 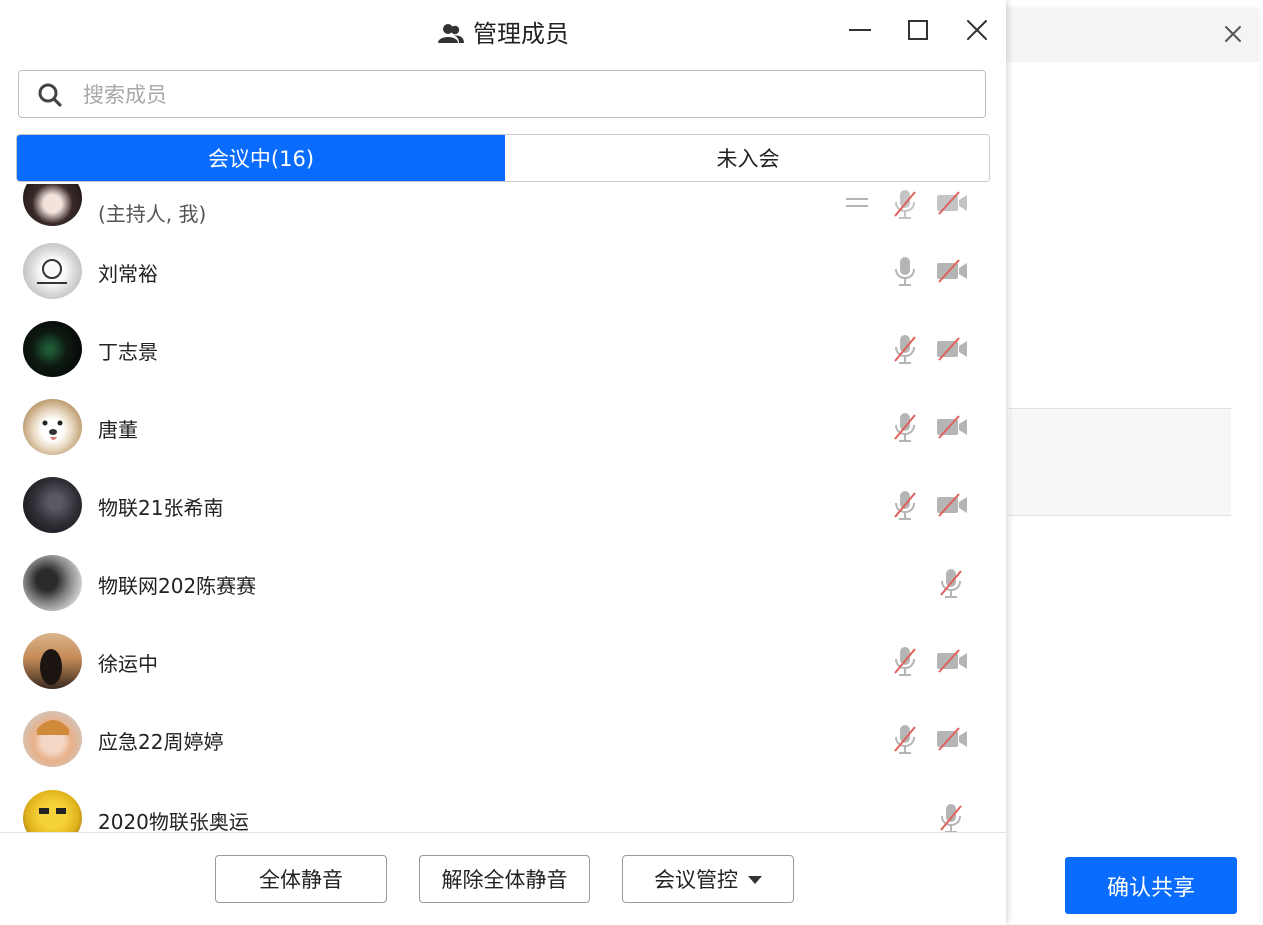 What do you see at coordinates (503, 505) in the screenshot?
I see `list-item: 物联21张希南` at bounding box center [503, 505].